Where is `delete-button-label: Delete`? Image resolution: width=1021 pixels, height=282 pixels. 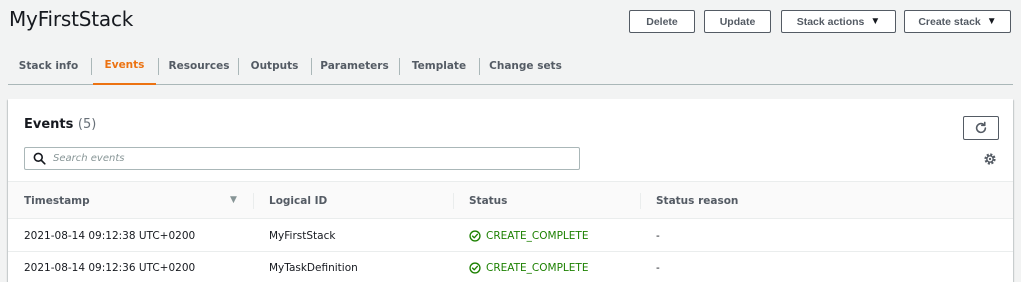 delete-button-label: Delete is located at coordinates (662, 21).